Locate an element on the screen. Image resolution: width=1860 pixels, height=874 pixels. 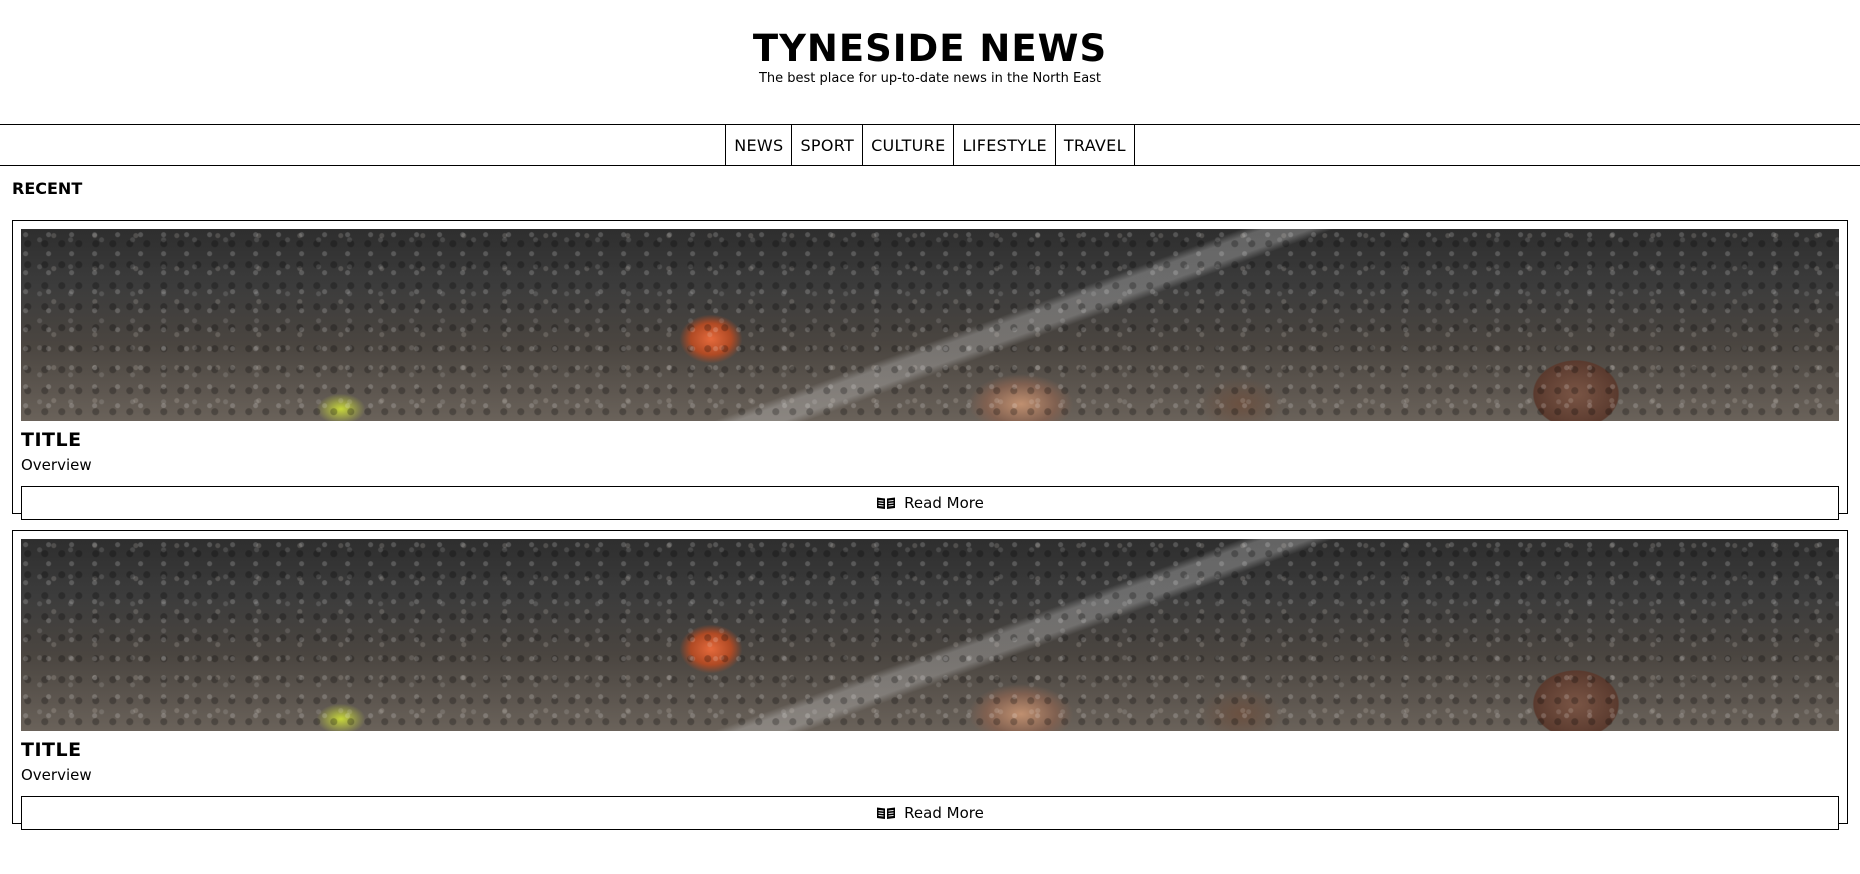
nav-list: NEWS SPORT CULTURE LIFESTYLE TRAVEL is located at coordinates (930, 145).